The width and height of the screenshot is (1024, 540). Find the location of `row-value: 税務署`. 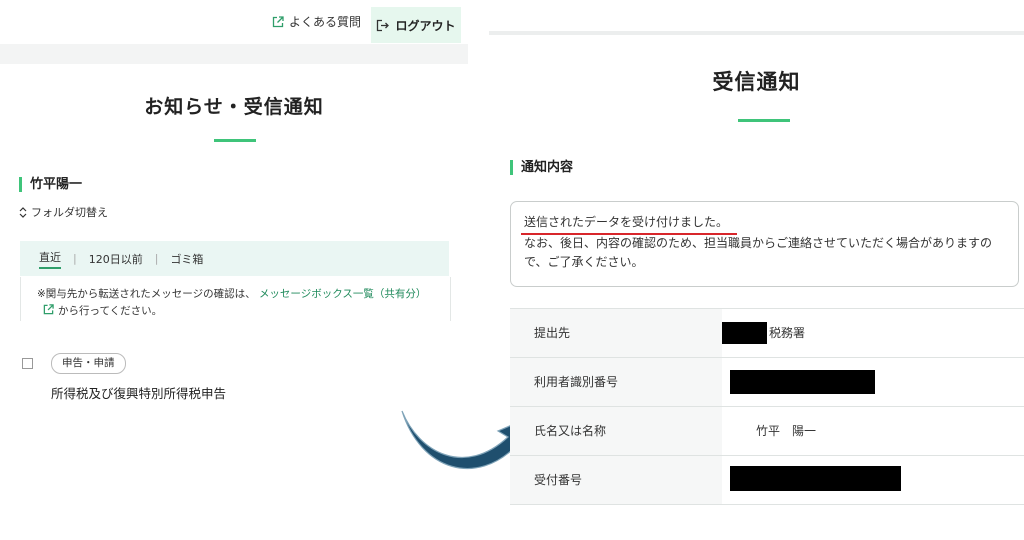

row-value: 税務署 is located at coordinates (787, 333).